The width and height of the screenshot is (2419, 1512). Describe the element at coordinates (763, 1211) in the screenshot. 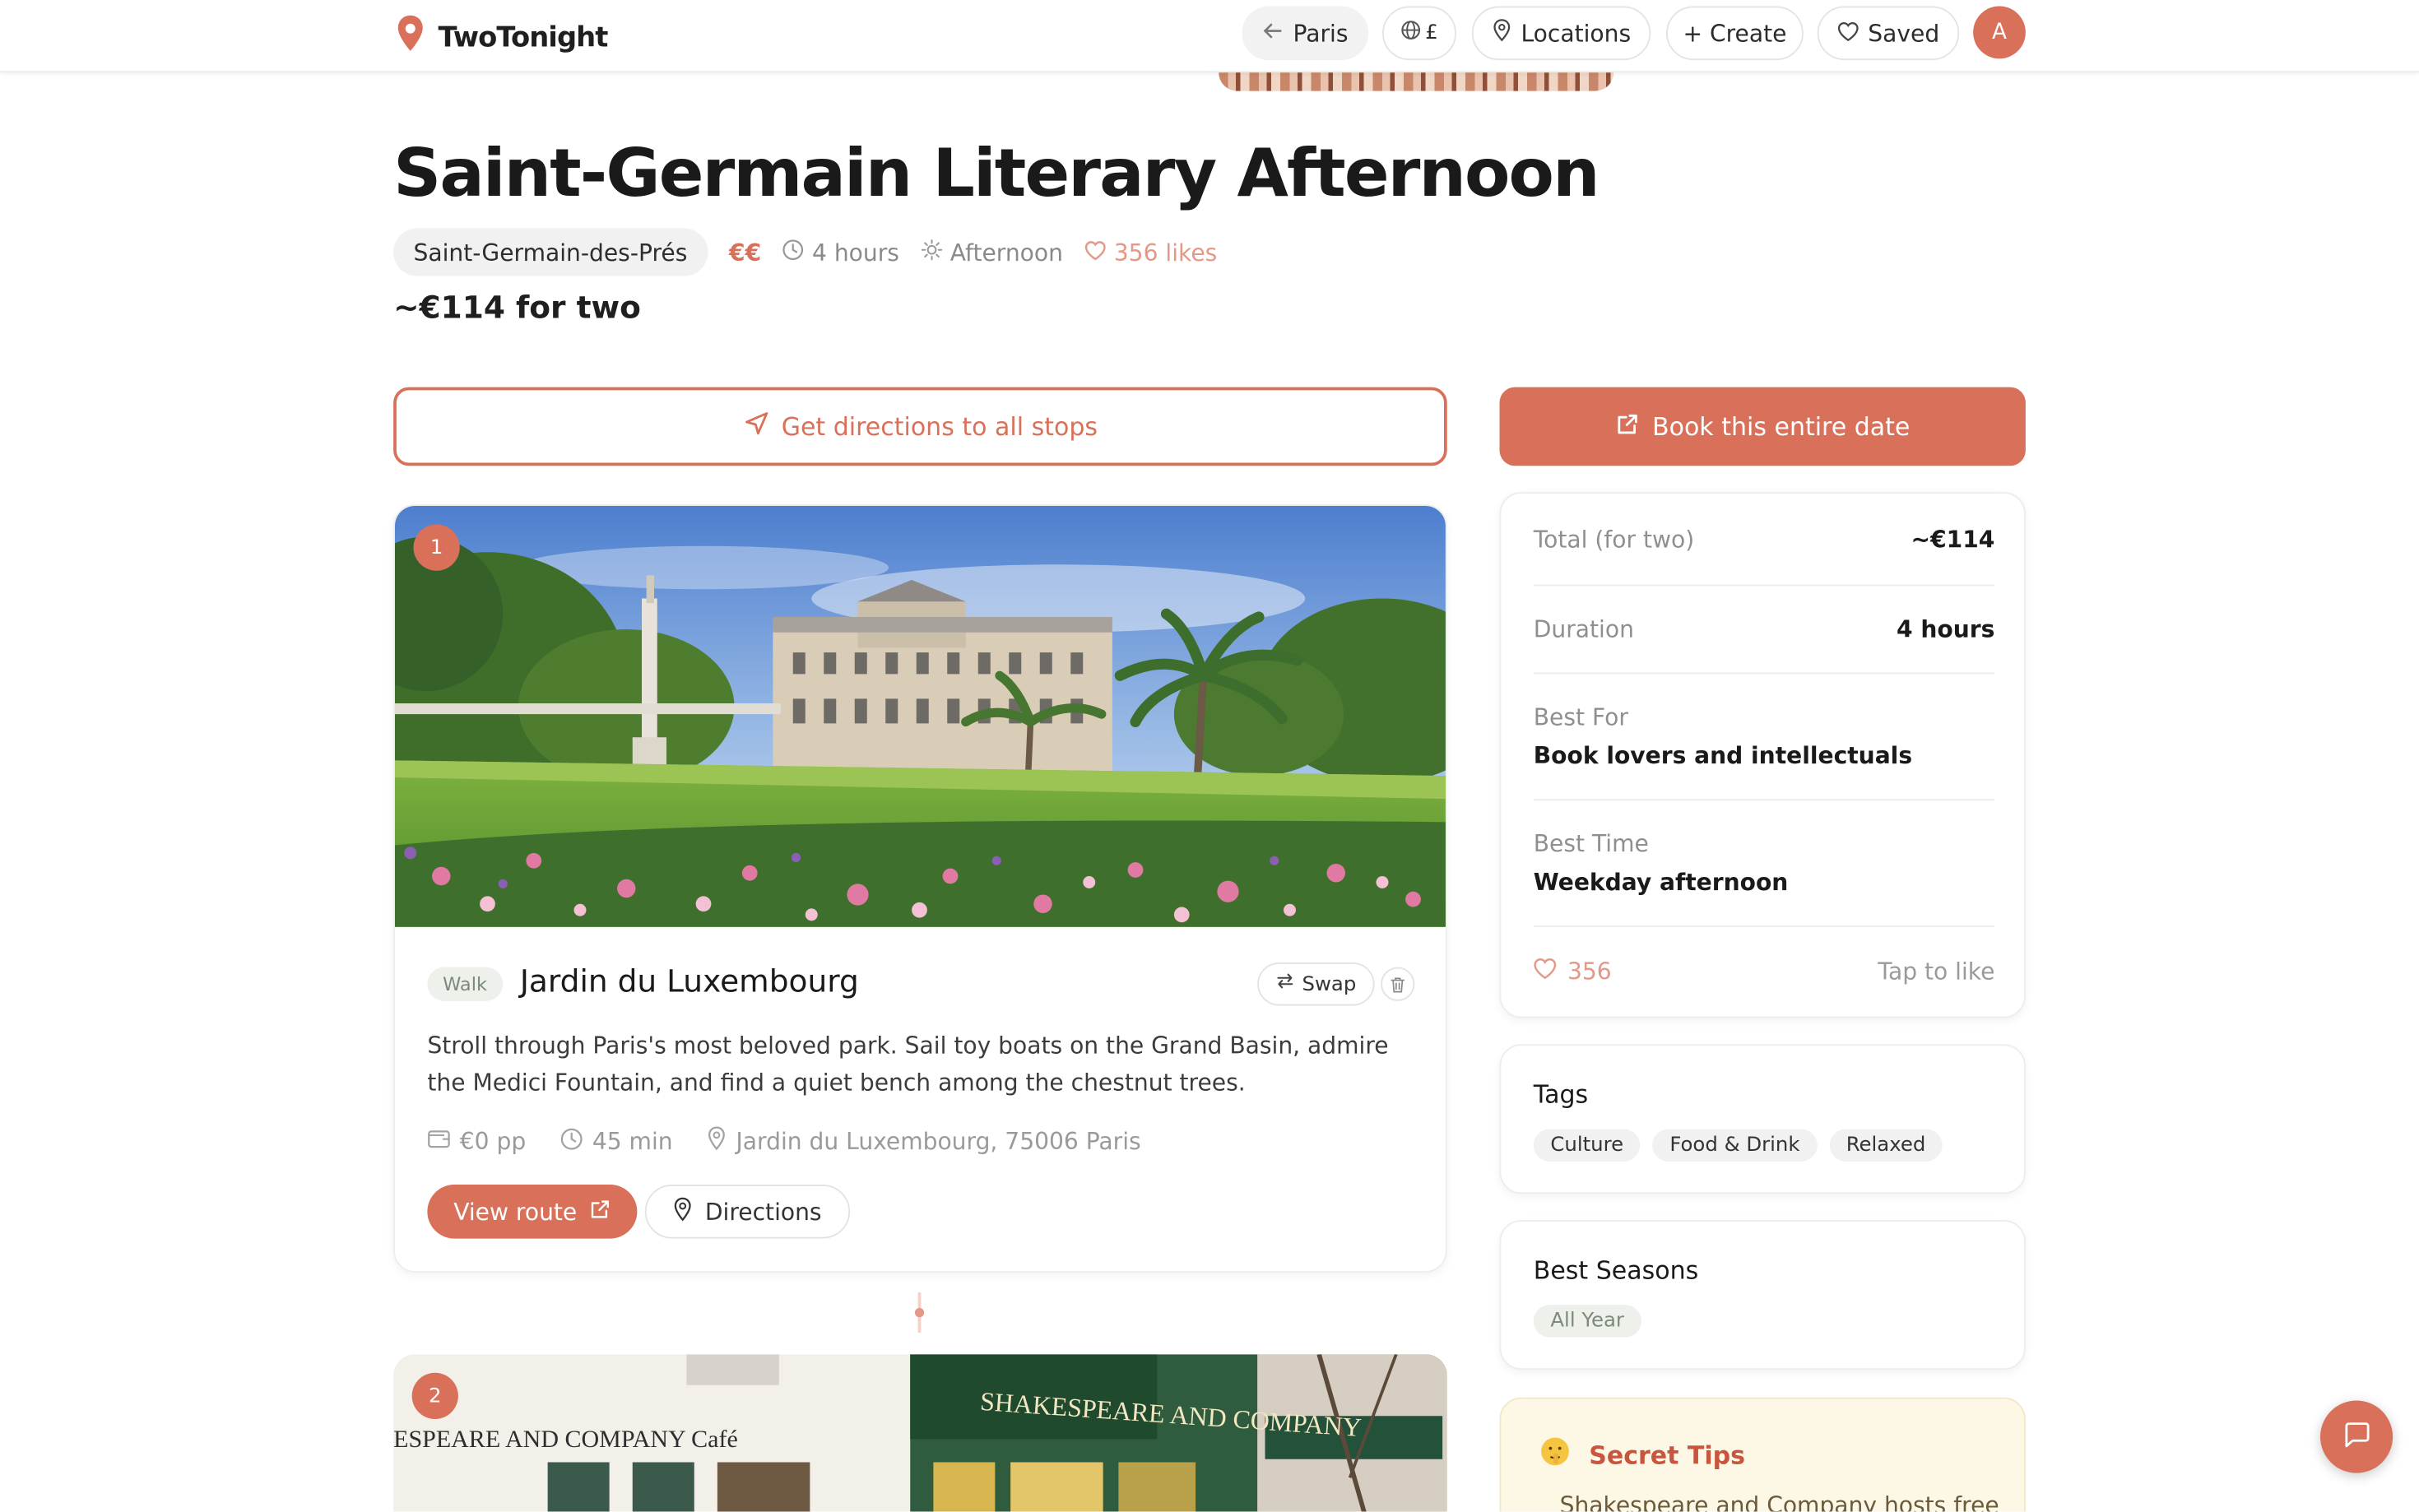

I see `stop-directions-label: Directions` at that location.